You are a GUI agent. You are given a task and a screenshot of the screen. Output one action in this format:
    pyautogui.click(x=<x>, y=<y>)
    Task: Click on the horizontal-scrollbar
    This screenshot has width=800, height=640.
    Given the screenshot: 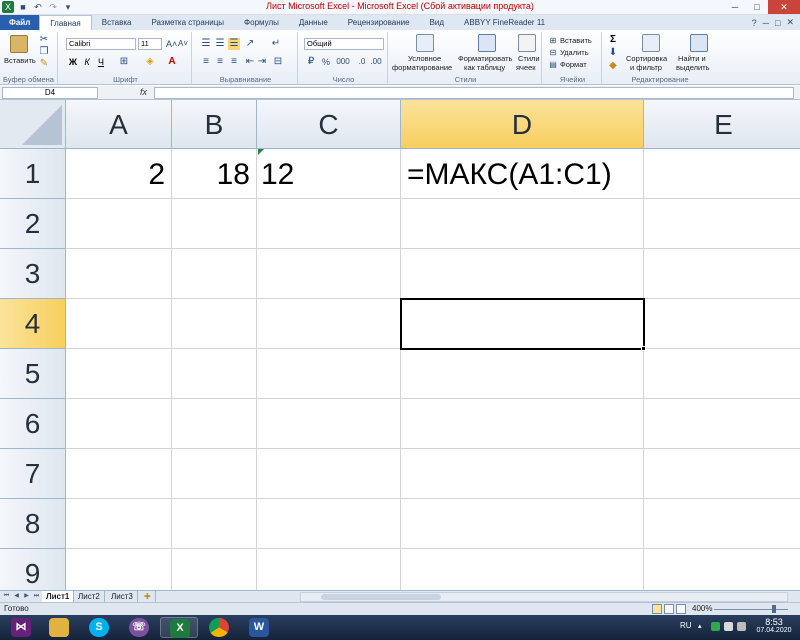 What is the action you would take?
    pyautogui.click(x=544, y=597)
    